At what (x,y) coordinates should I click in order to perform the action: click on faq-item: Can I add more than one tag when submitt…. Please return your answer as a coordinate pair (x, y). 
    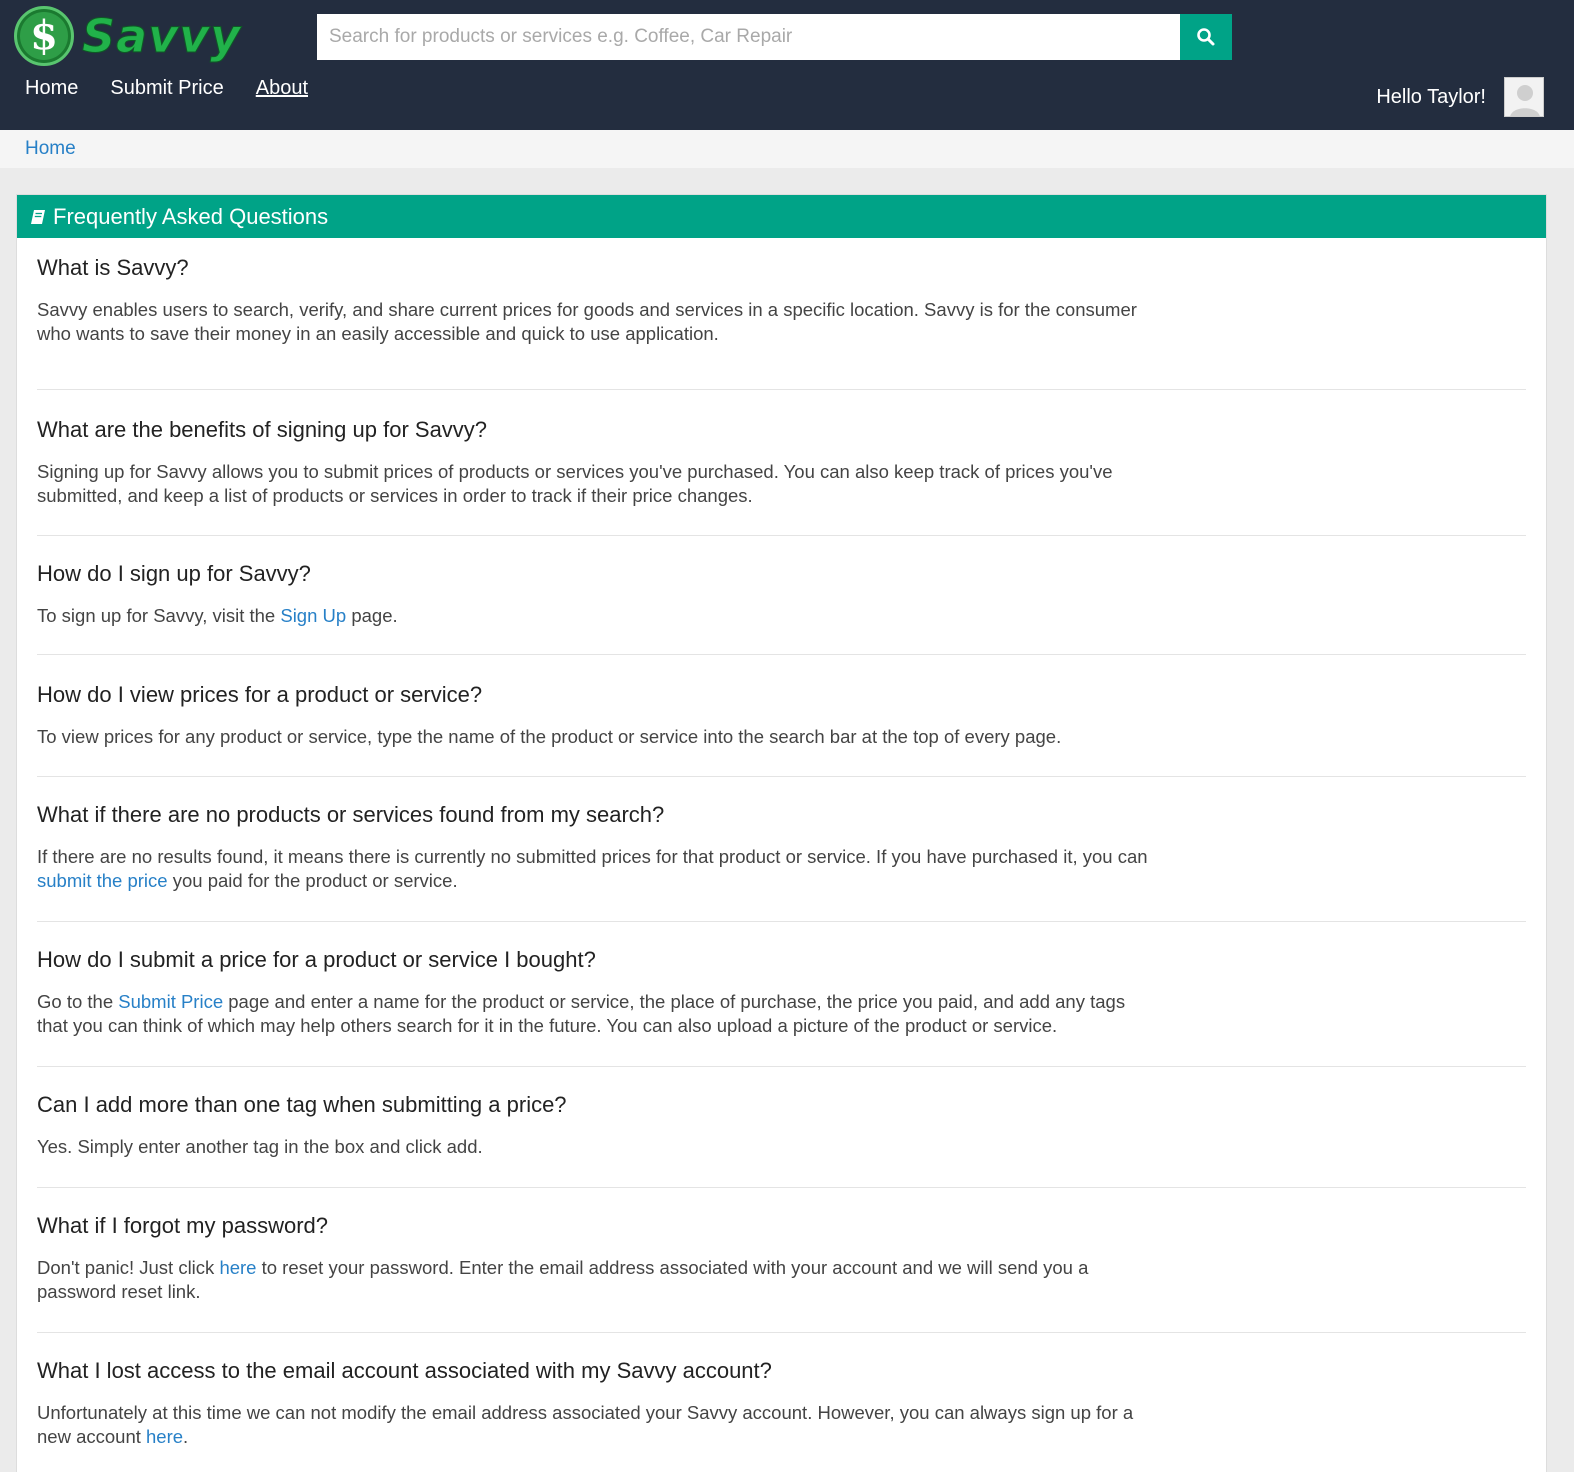
    Looking at the image, I should click on (781, 1127).